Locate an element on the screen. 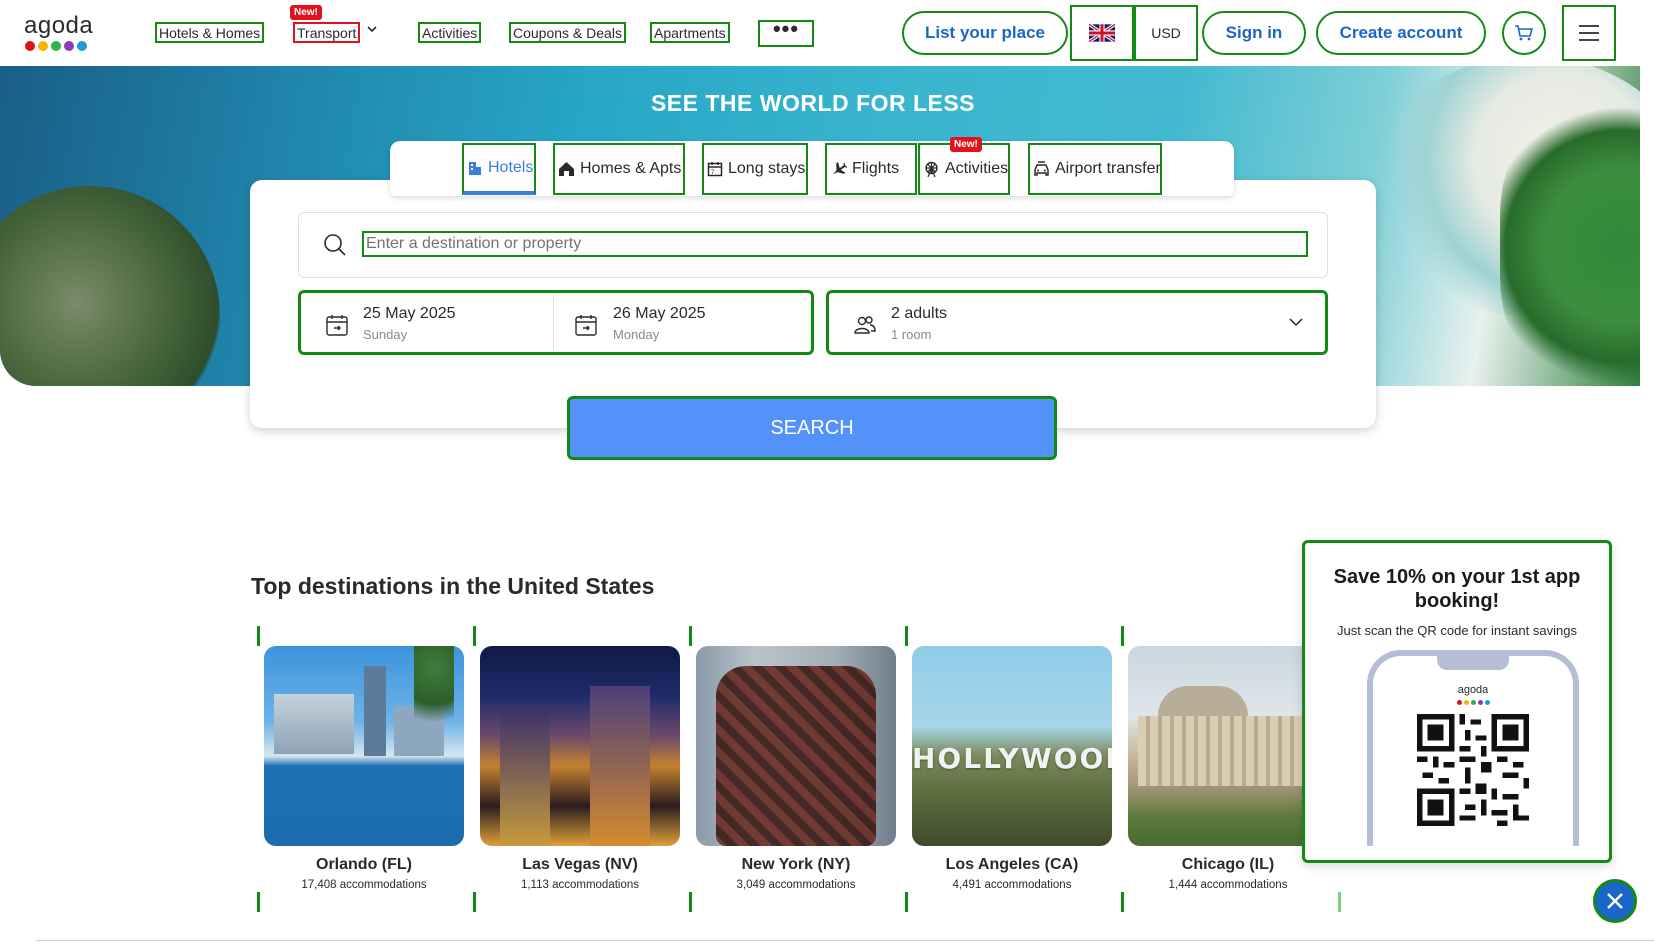 The width and height of the screenshot is (1654, 943). destination-card-new-york: New York (NY) 3,049 accommodations is located at coordinates (794, 769).